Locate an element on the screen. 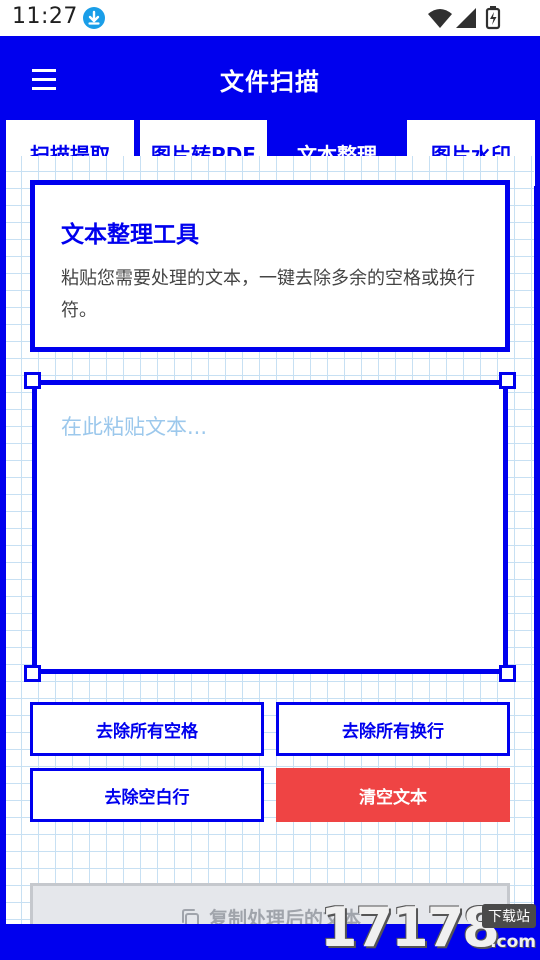  resize-handle-bottom-right is located at coordinates (507, 673).